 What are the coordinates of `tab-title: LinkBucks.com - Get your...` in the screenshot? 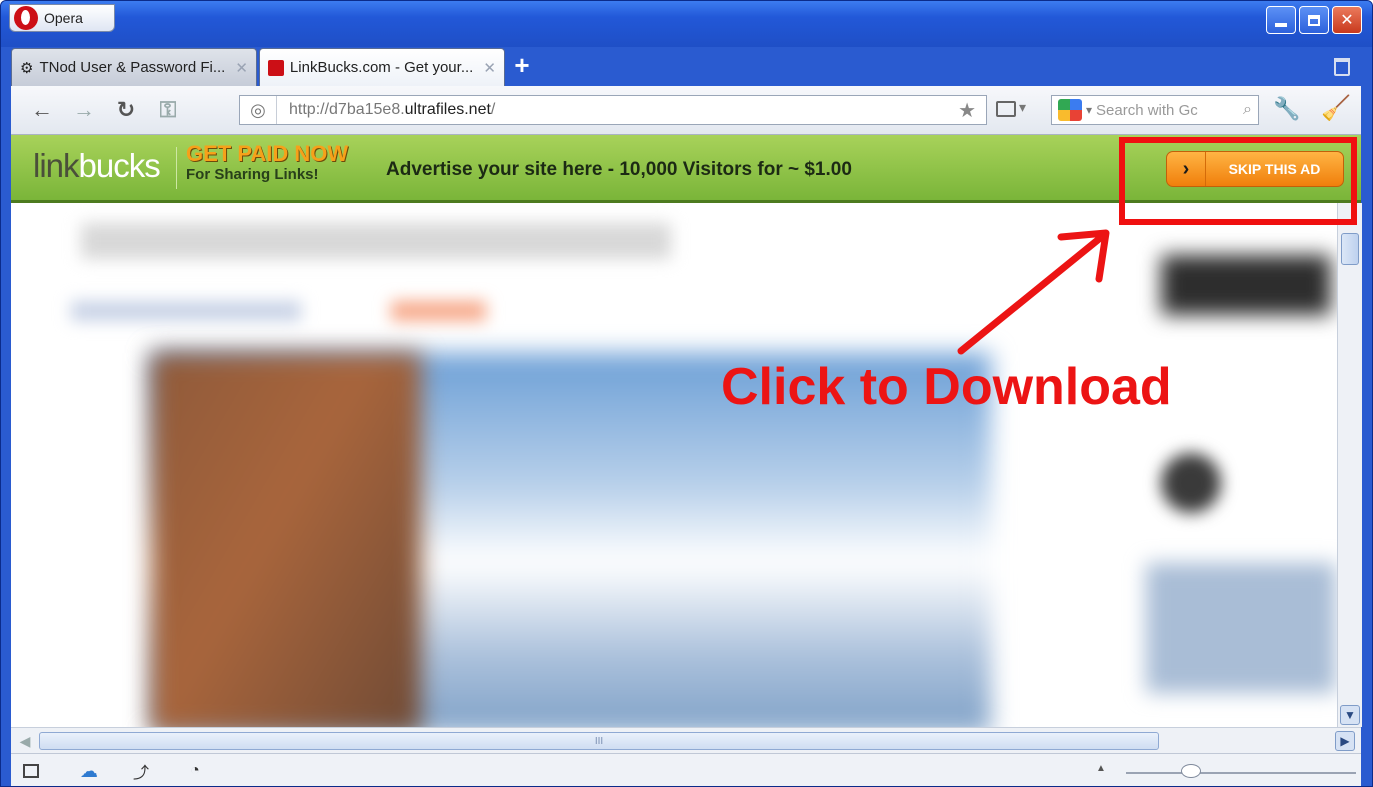 It's located at (381, 67).